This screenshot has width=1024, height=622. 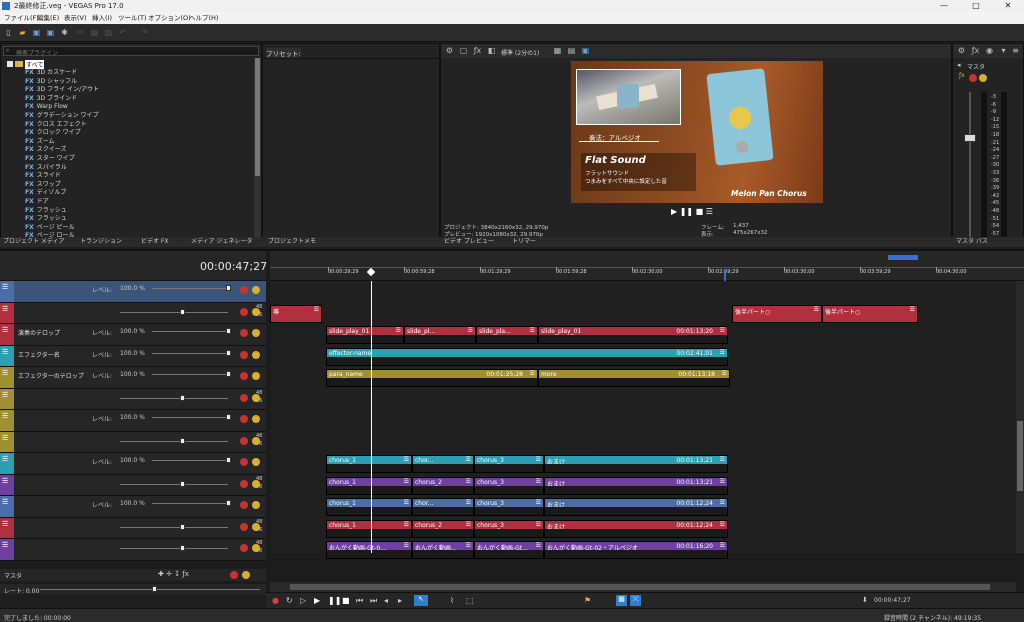 What do you see at coordinates (585, 50) in the screenshot?
I see `save-snapshot-icon: ▣` at bounding box center [585, 50].